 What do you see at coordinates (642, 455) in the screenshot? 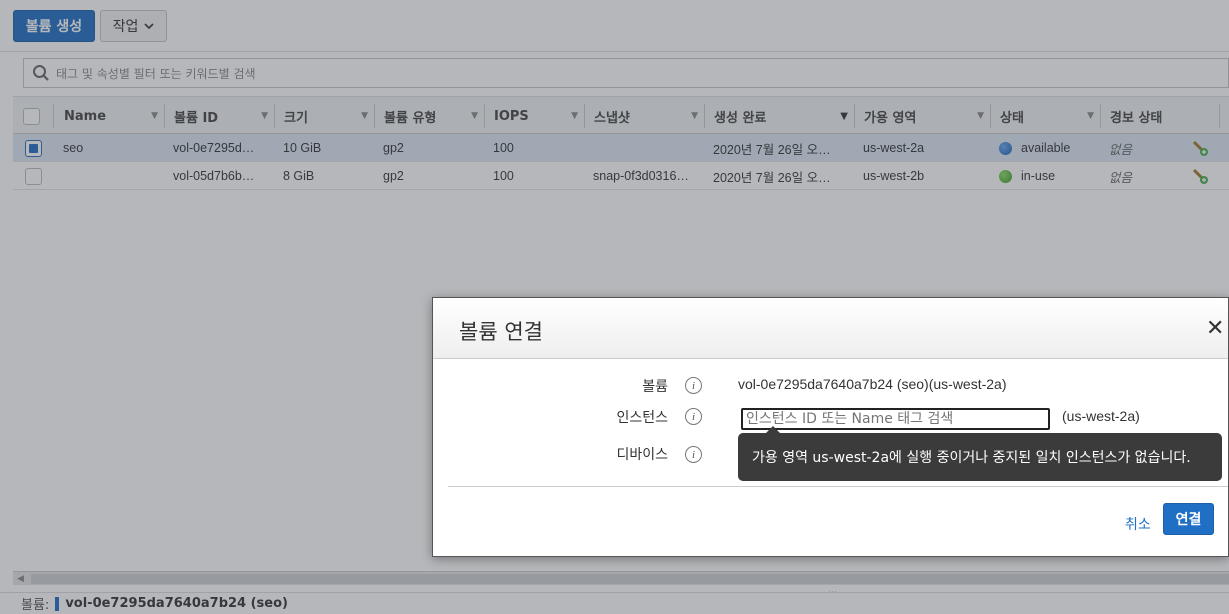
I see `device-label: 디바이스` at bounding box center [642, 455].